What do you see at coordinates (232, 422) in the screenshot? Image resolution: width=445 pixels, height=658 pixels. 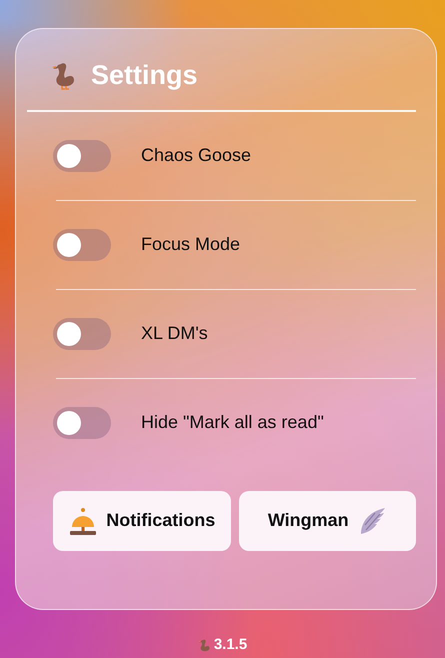 I see `toggle-label: Hide "Mark all as read"` at bounding box center [232, 422].